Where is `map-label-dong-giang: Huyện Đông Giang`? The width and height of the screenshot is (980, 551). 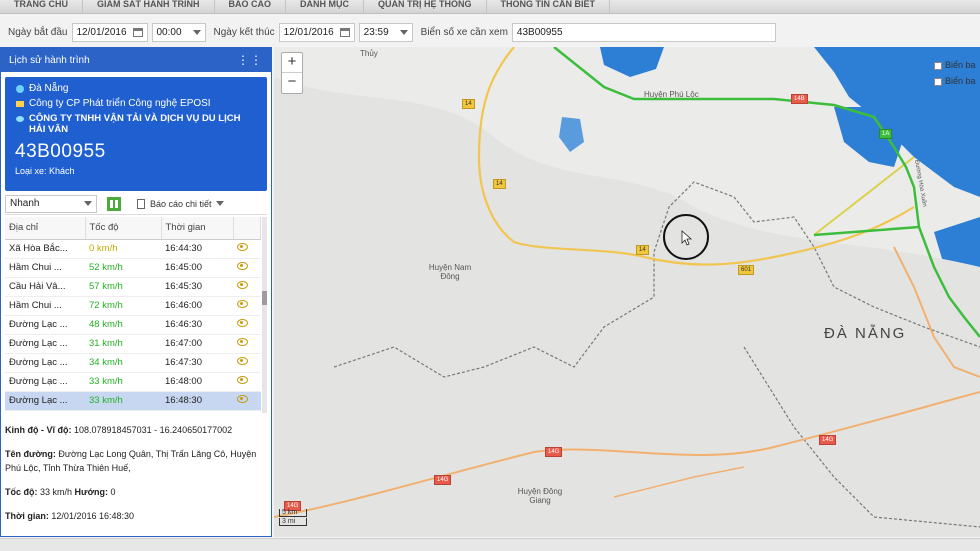 map-label-dong-giang: Huyện Đông Giang is located at coordinates (540, 496).